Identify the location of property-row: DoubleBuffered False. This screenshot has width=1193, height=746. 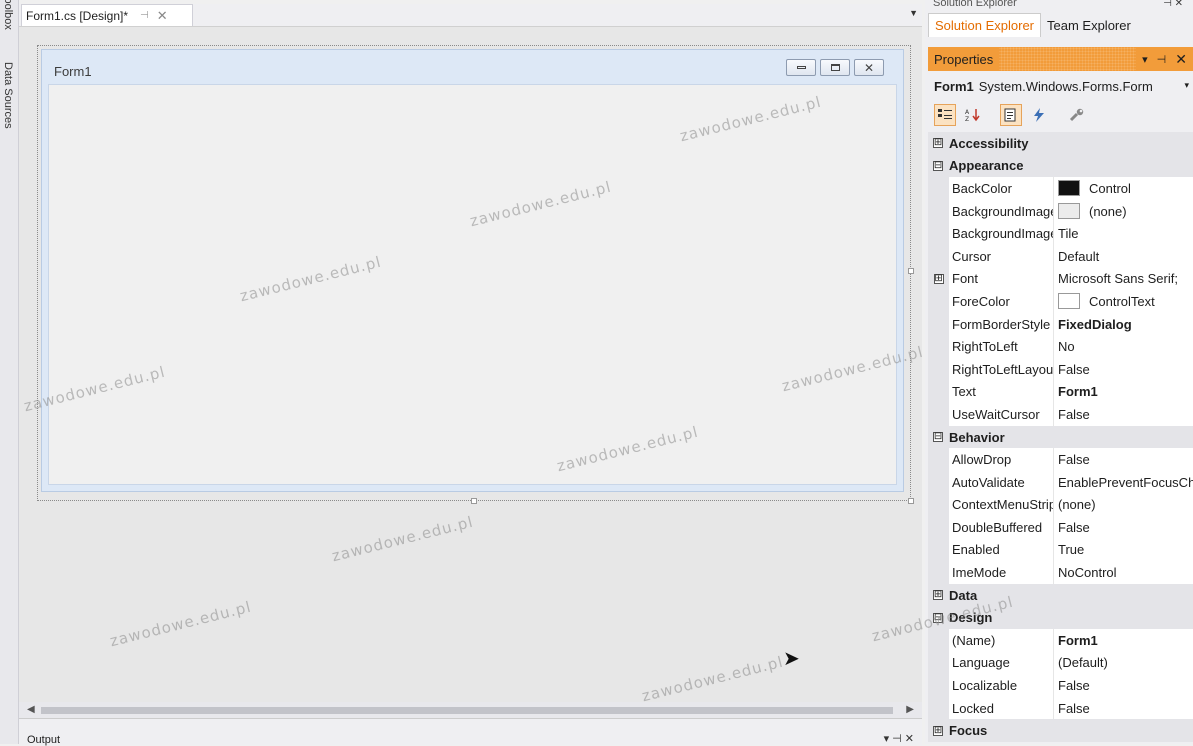
(1060, 527).